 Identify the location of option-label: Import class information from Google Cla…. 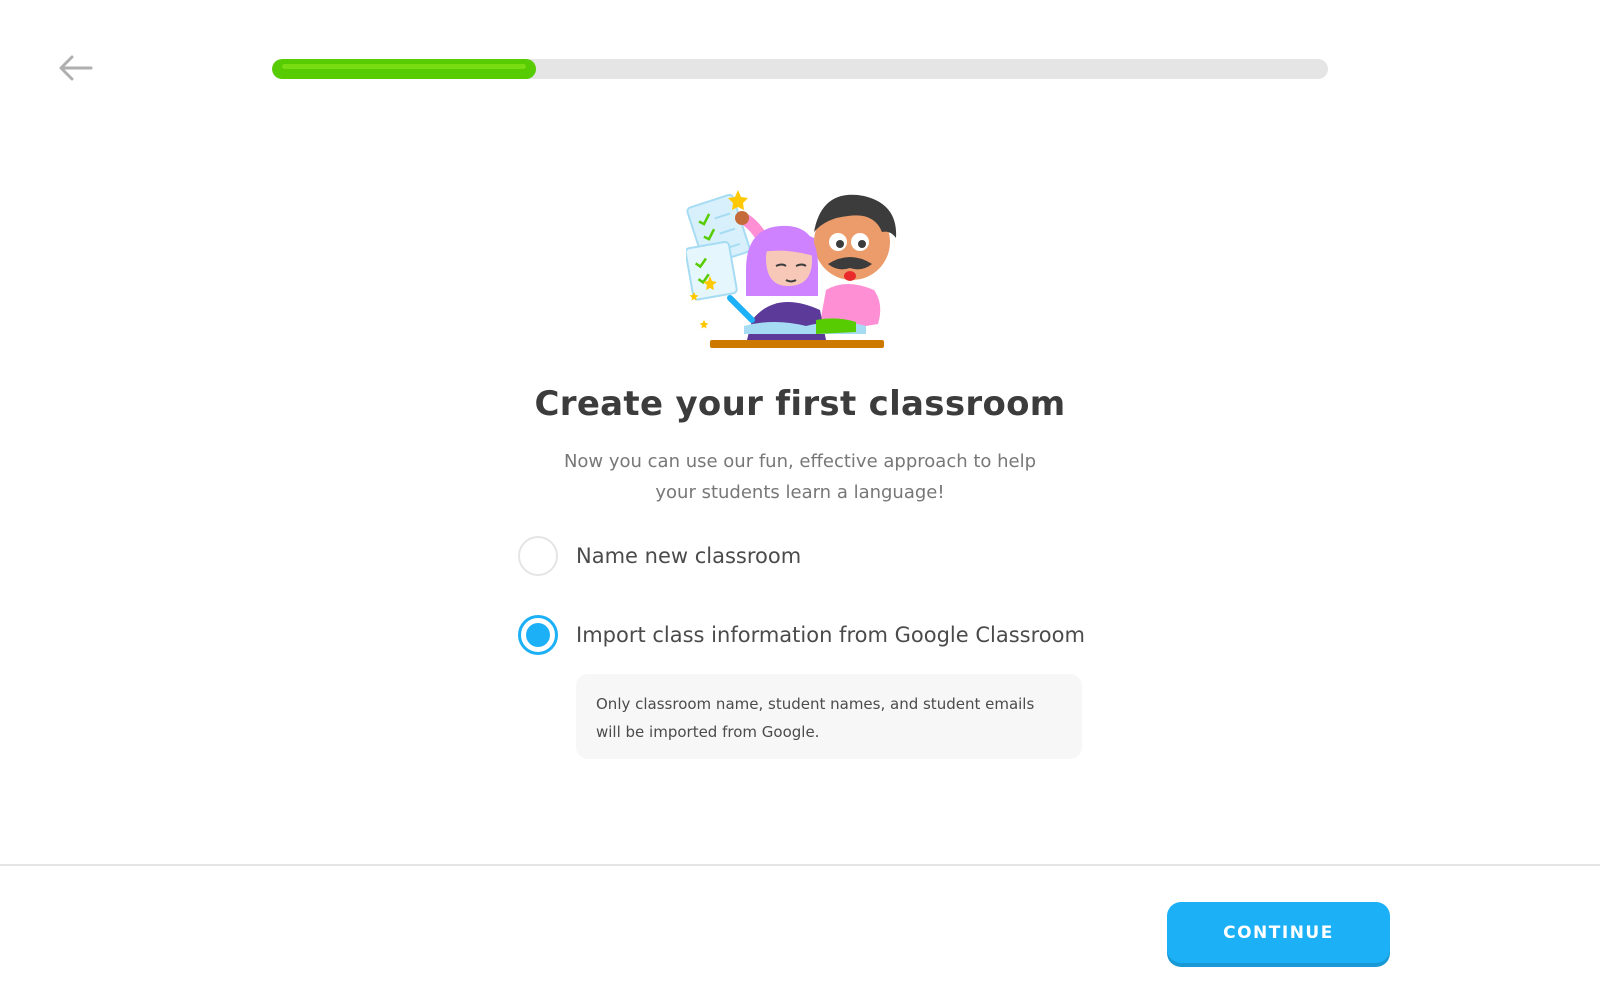
(830, 635).